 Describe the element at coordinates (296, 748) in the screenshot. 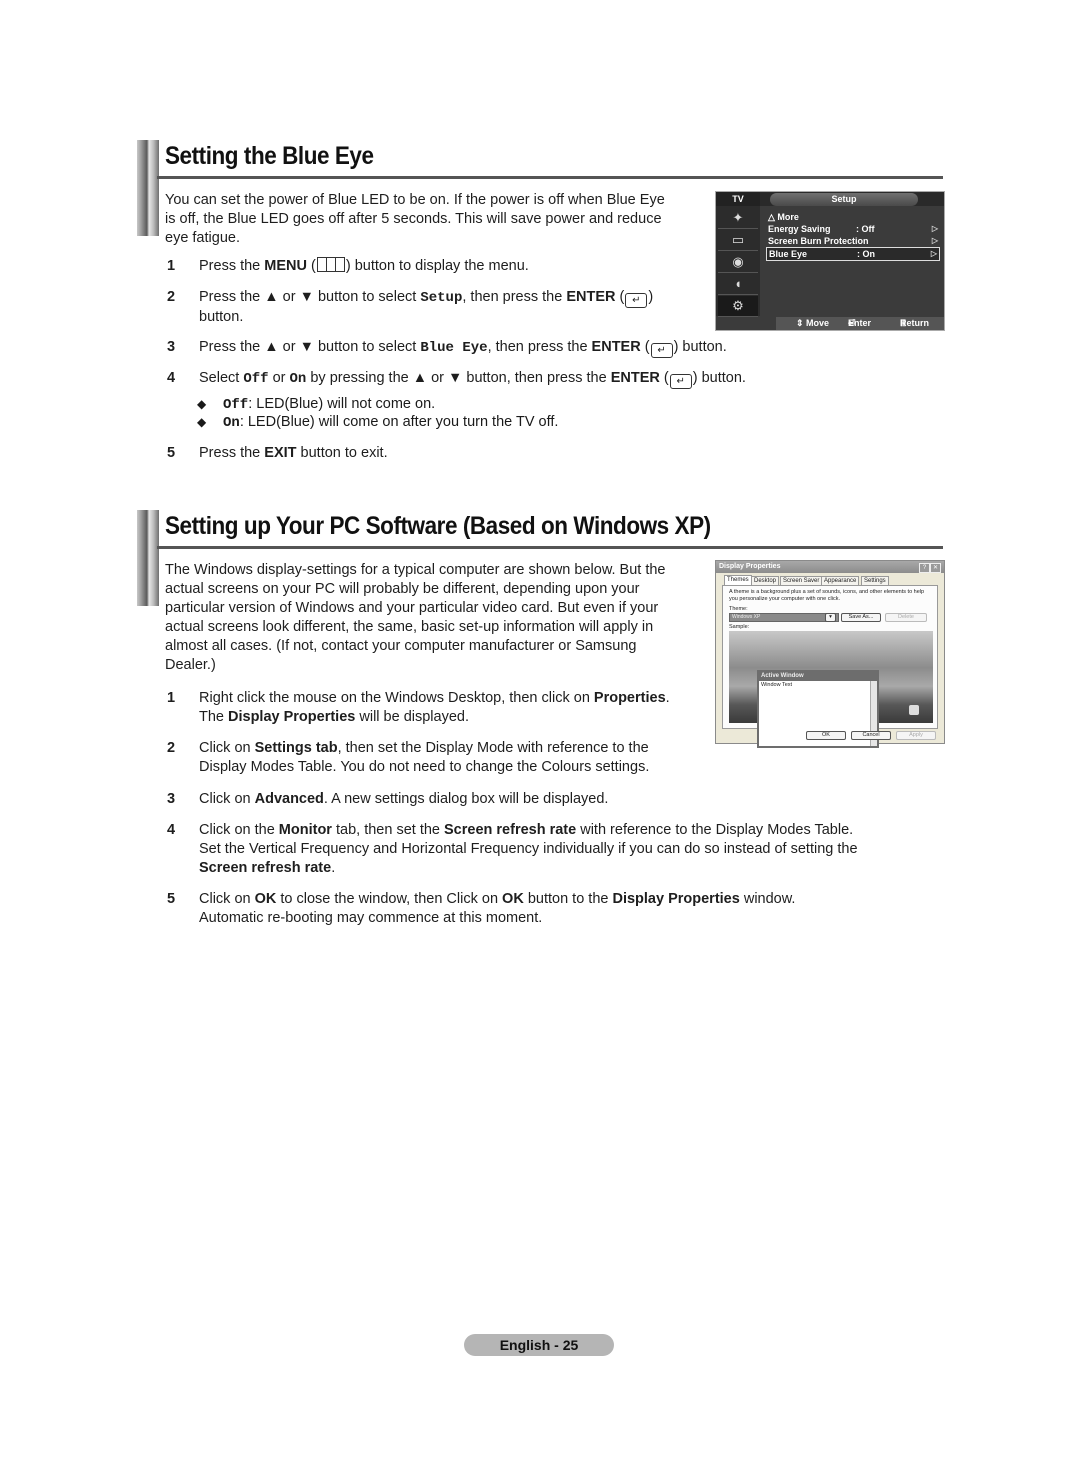

I see `ui-term: Settings tab` at that location.